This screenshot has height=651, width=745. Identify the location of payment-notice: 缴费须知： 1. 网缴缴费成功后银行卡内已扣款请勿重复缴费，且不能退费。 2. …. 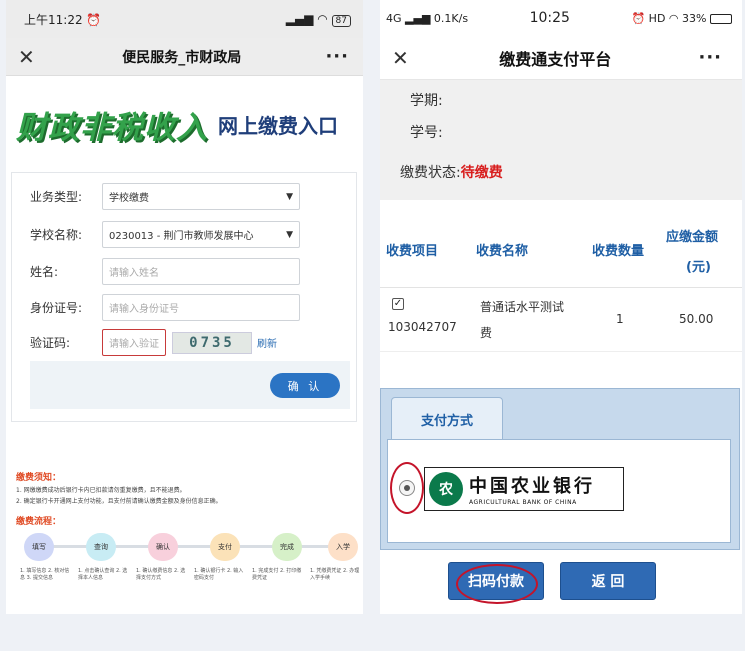
(188, 487).